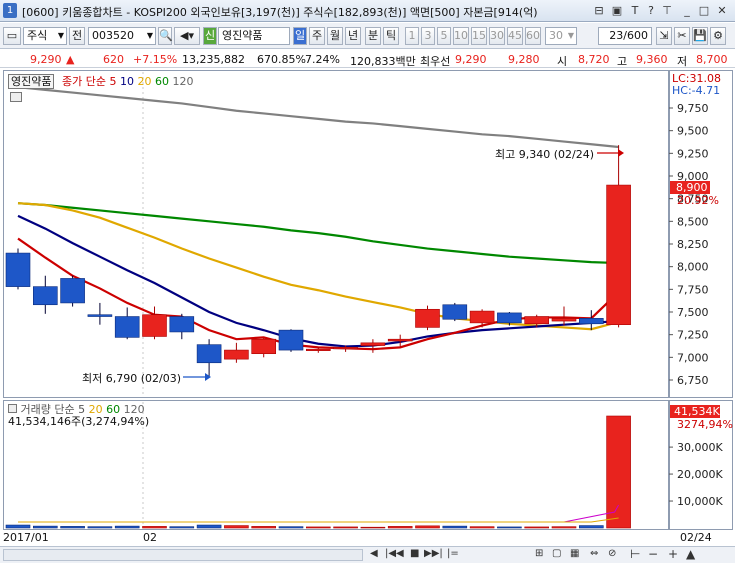 Image resolution: width=735 pixels, height=563 pixels. What do you see at coordinates (693, 221) in the screenshot?
I see `price-tick-label: 8,500` at bounding box center [693, 221].